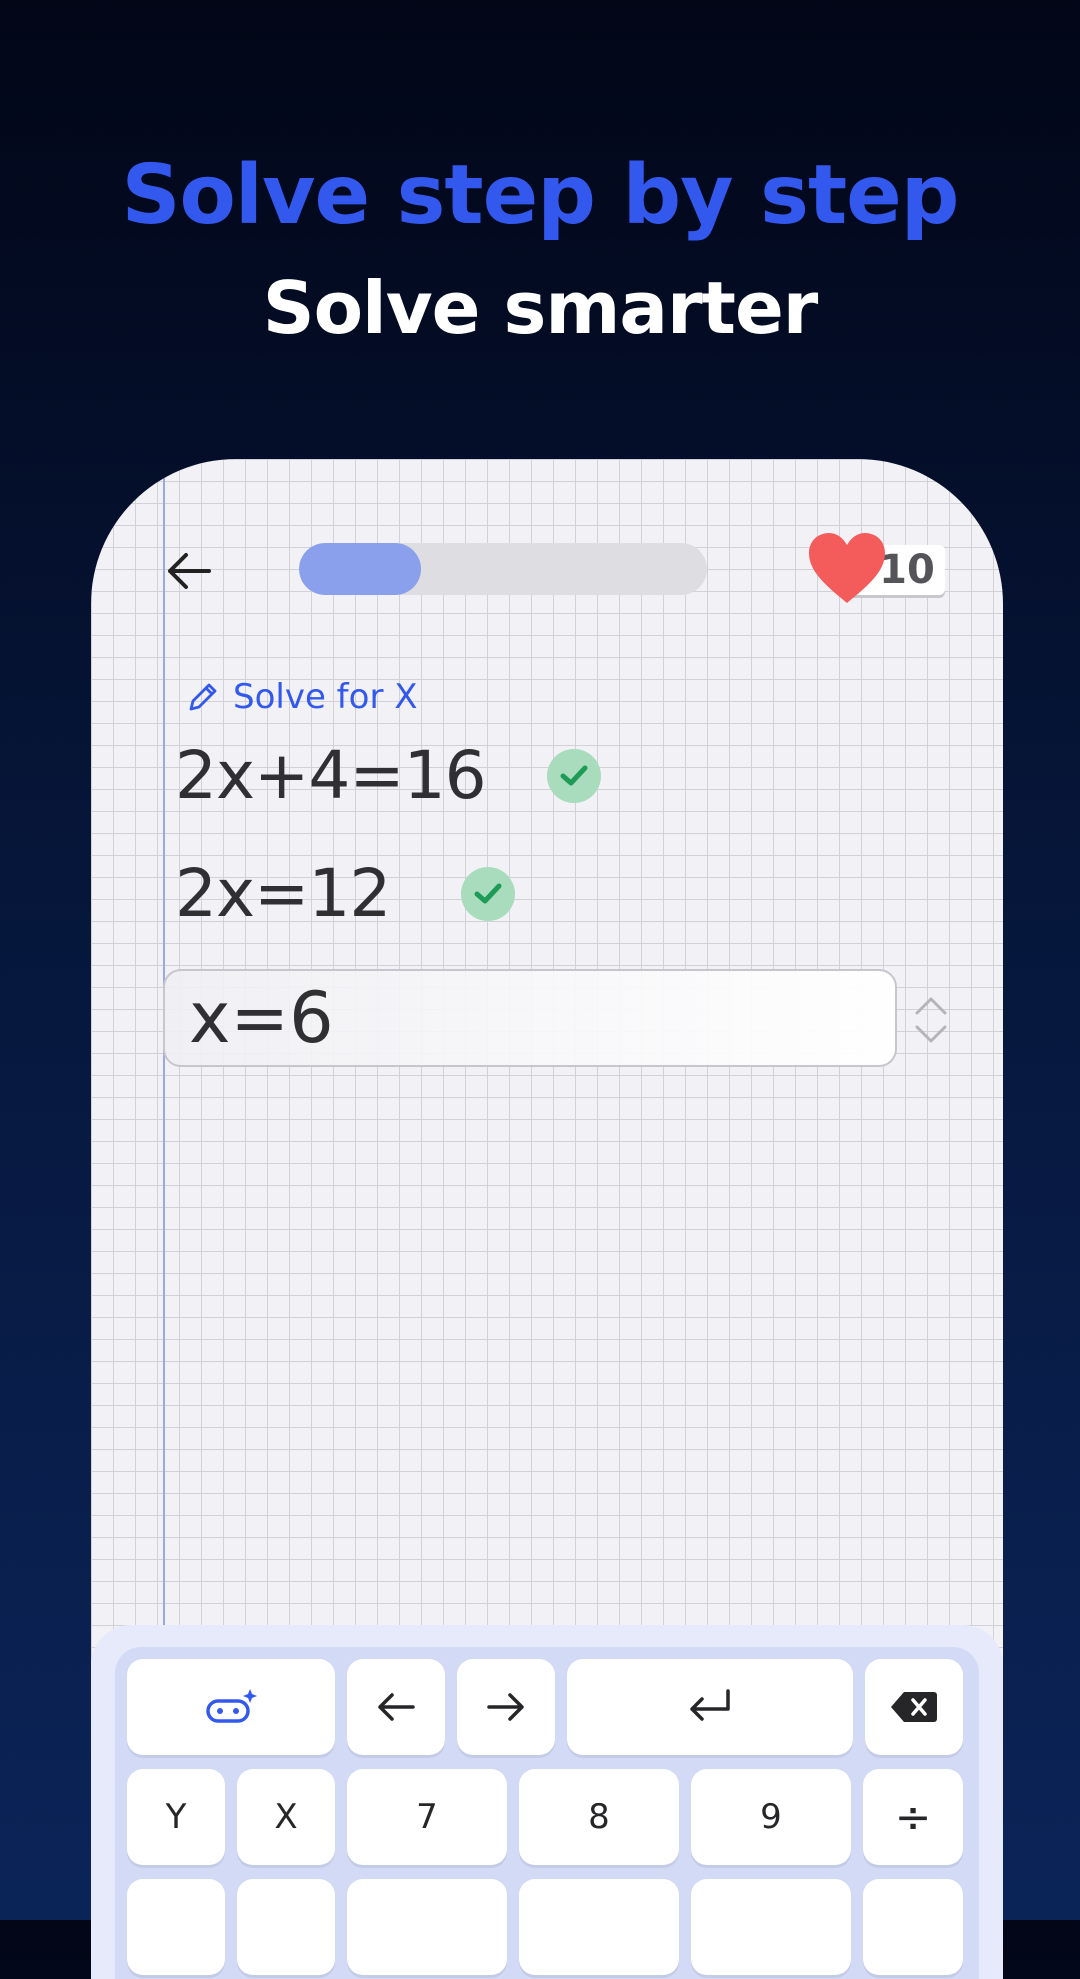 Image resolution: width=1080 pixels, height=1979 pixels. Describe the element at coordinates (540, 195) in the screenshot. I see `headline-title: Solve step by step` at that location.